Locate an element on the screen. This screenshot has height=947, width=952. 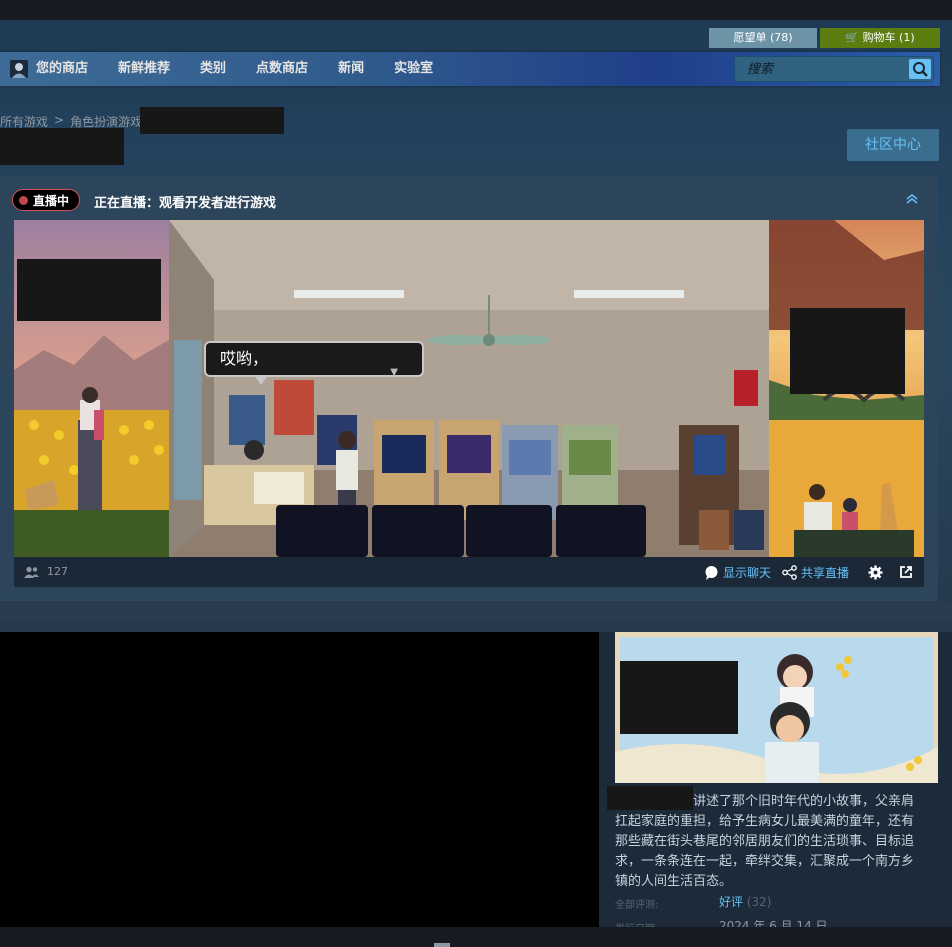
cart-button: 🛒 购物车 (1) is located at coordinates (880, 38).